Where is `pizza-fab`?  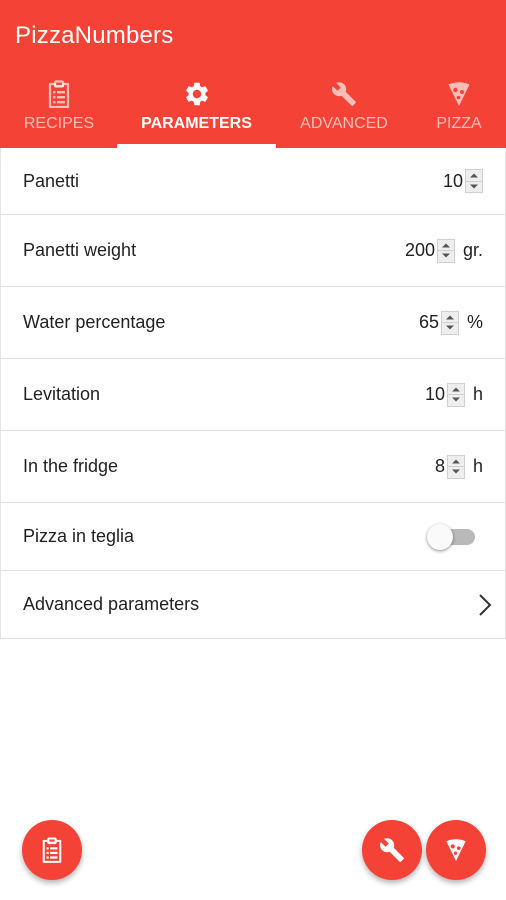 pizza-fab is located at coordinates (456, 850).